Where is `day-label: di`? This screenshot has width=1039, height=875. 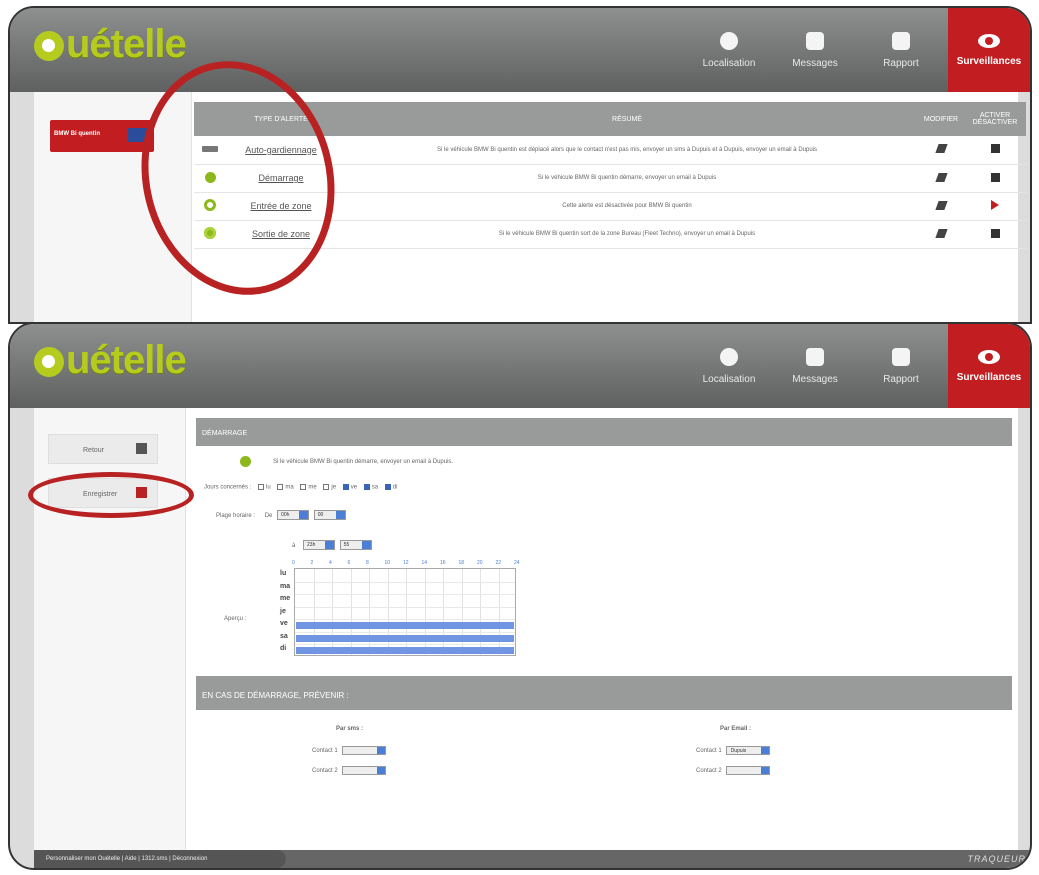
day-label: di is located at coordinates (283, 649).